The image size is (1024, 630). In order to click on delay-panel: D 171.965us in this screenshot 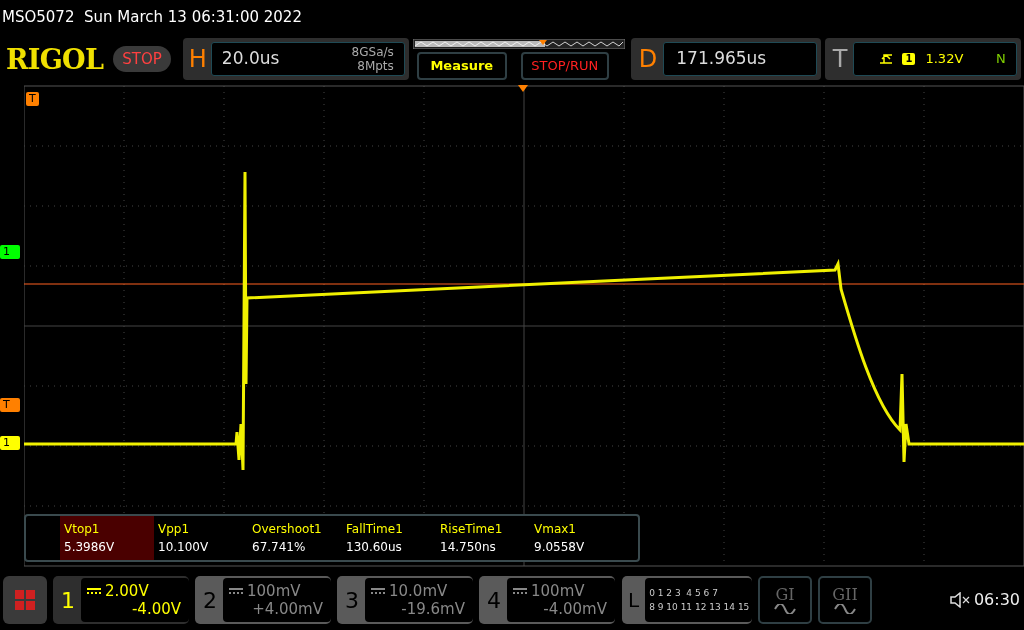, I will do `click(725, 59)`.